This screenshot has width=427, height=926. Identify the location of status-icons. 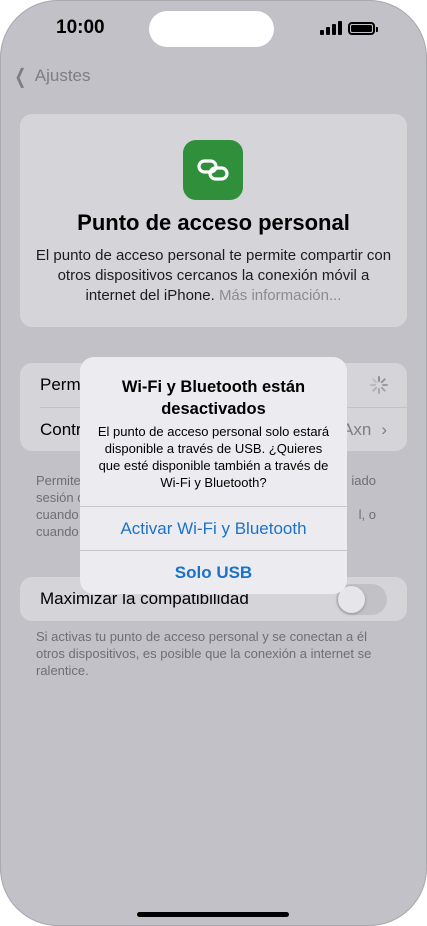
(349, 28).